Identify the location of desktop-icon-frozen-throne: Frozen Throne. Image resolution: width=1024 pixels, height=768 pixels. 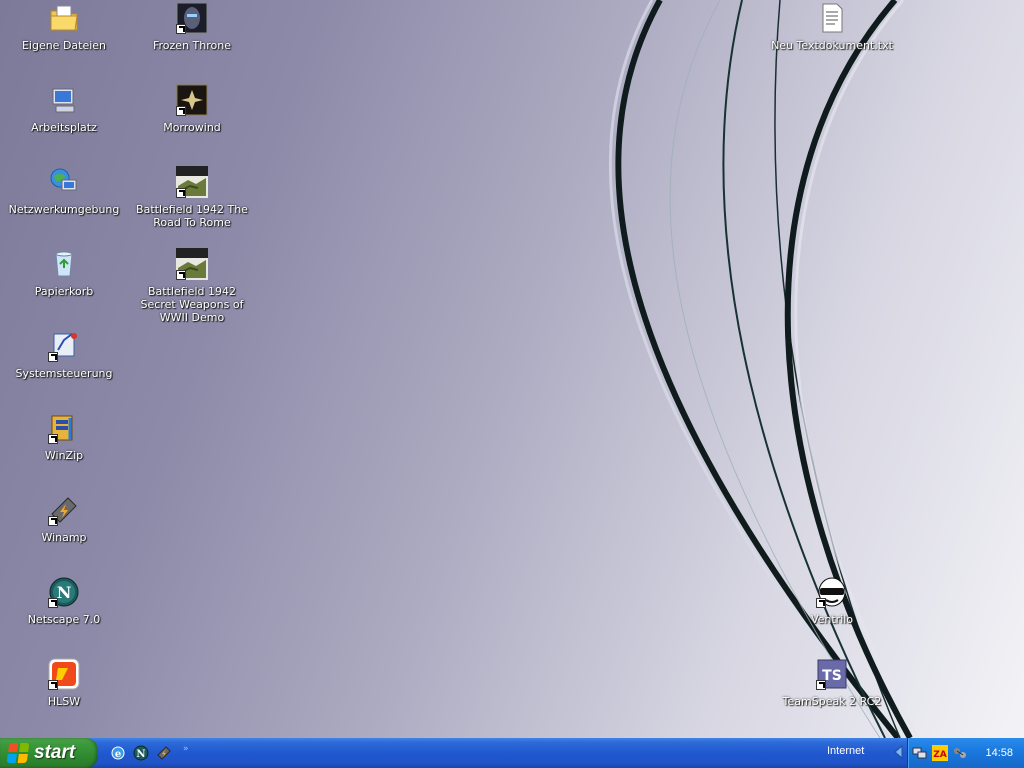
(192, 27).